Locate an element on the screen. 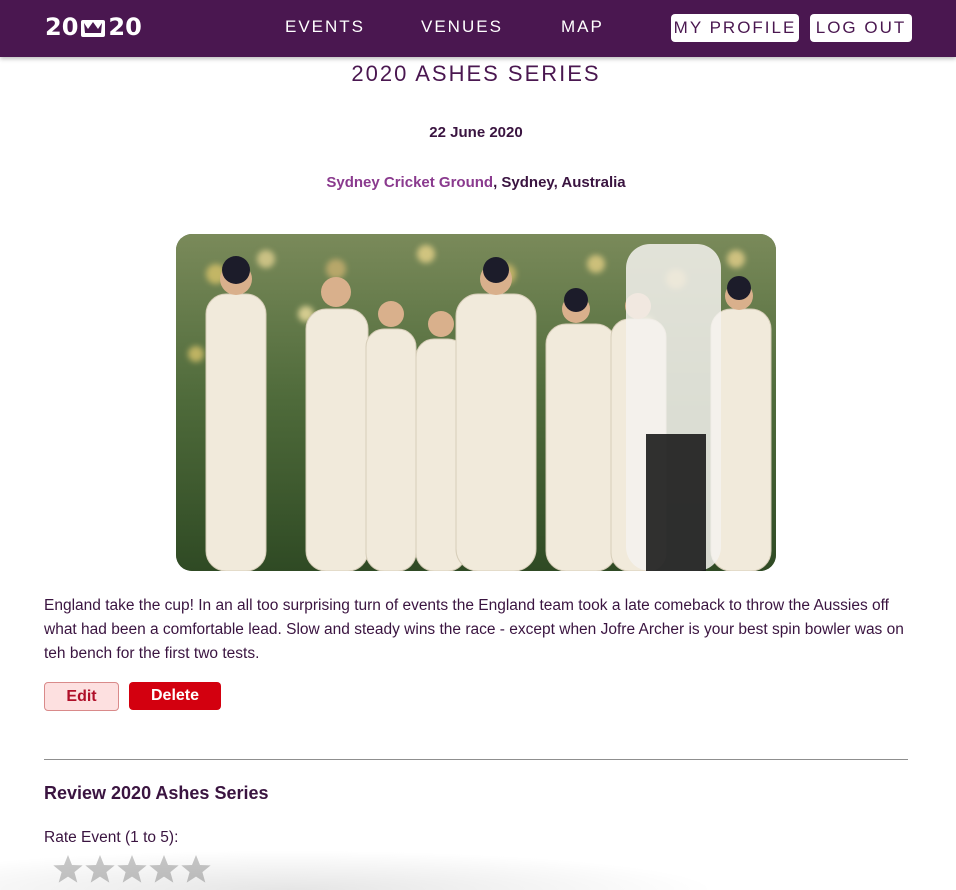  nav-link-venues: VENUES is located at coordinates (462, 27).